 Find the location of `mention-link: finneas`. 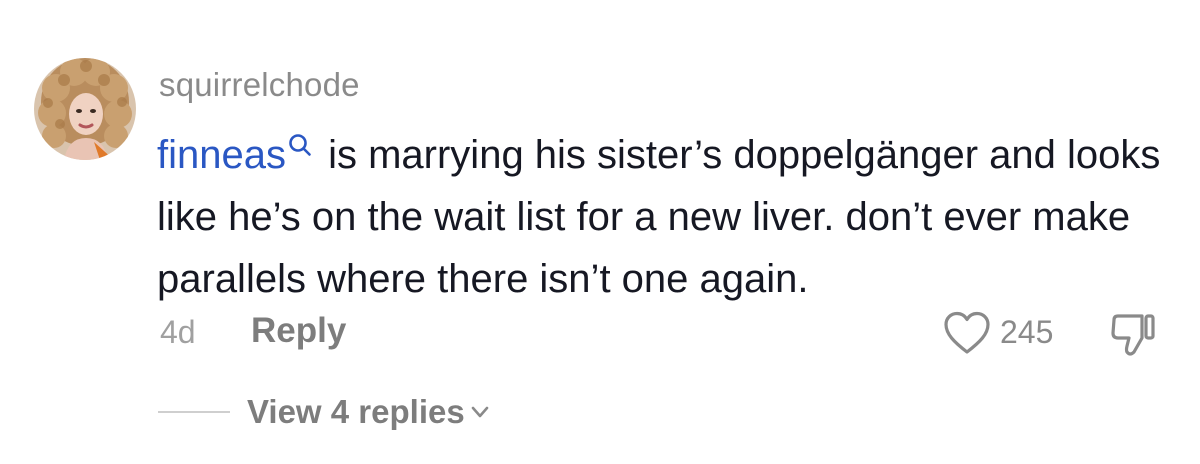

mention-link: finneas is located at coordinates (221, 155).